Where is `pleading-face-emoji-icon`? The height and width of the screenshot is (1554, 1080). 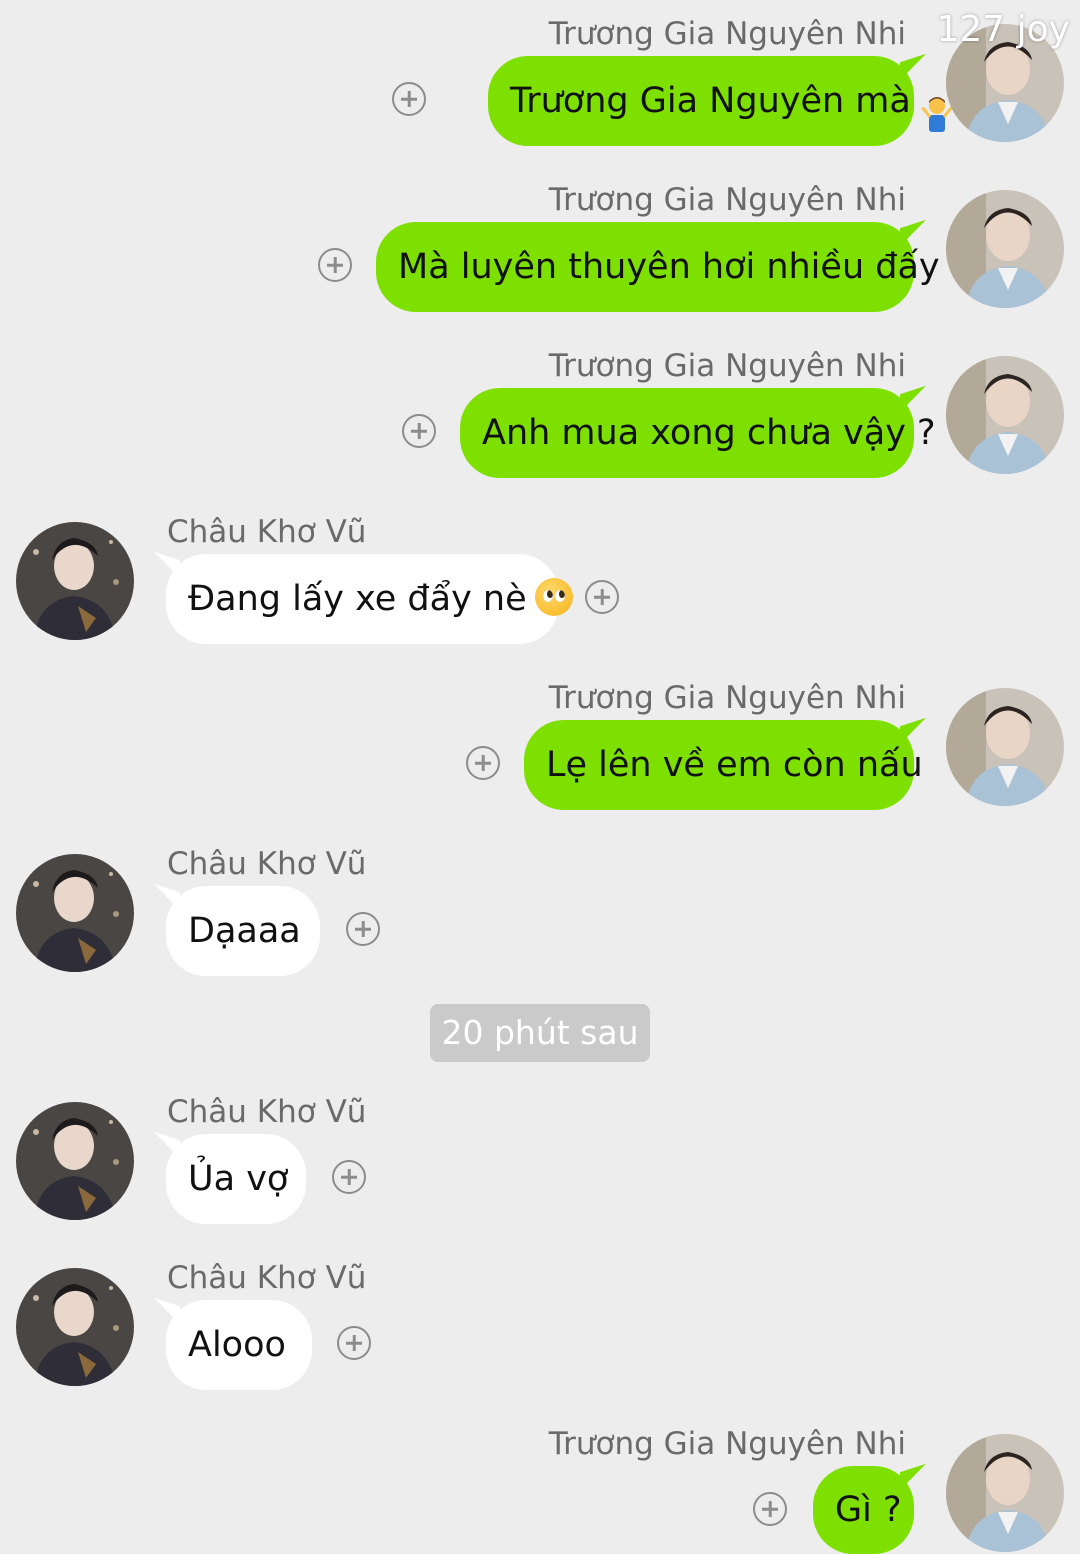 pleading-face-emoji-icon is located at coordinates (553, 597).